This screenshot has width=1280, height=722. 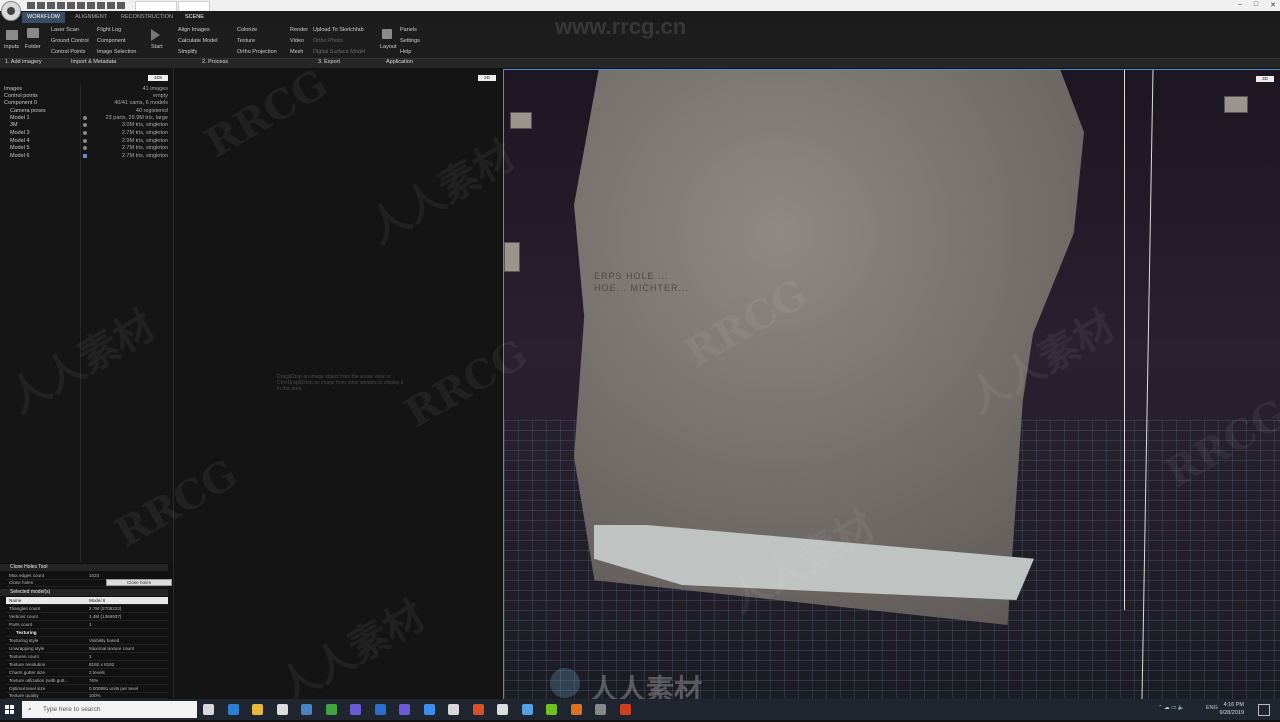 What do you see at coordinates (91, 141) in the screenshot?
I see `tree-row-model-4: Model 4 2.9M tris, singleton` at bounding box center [91, 141].